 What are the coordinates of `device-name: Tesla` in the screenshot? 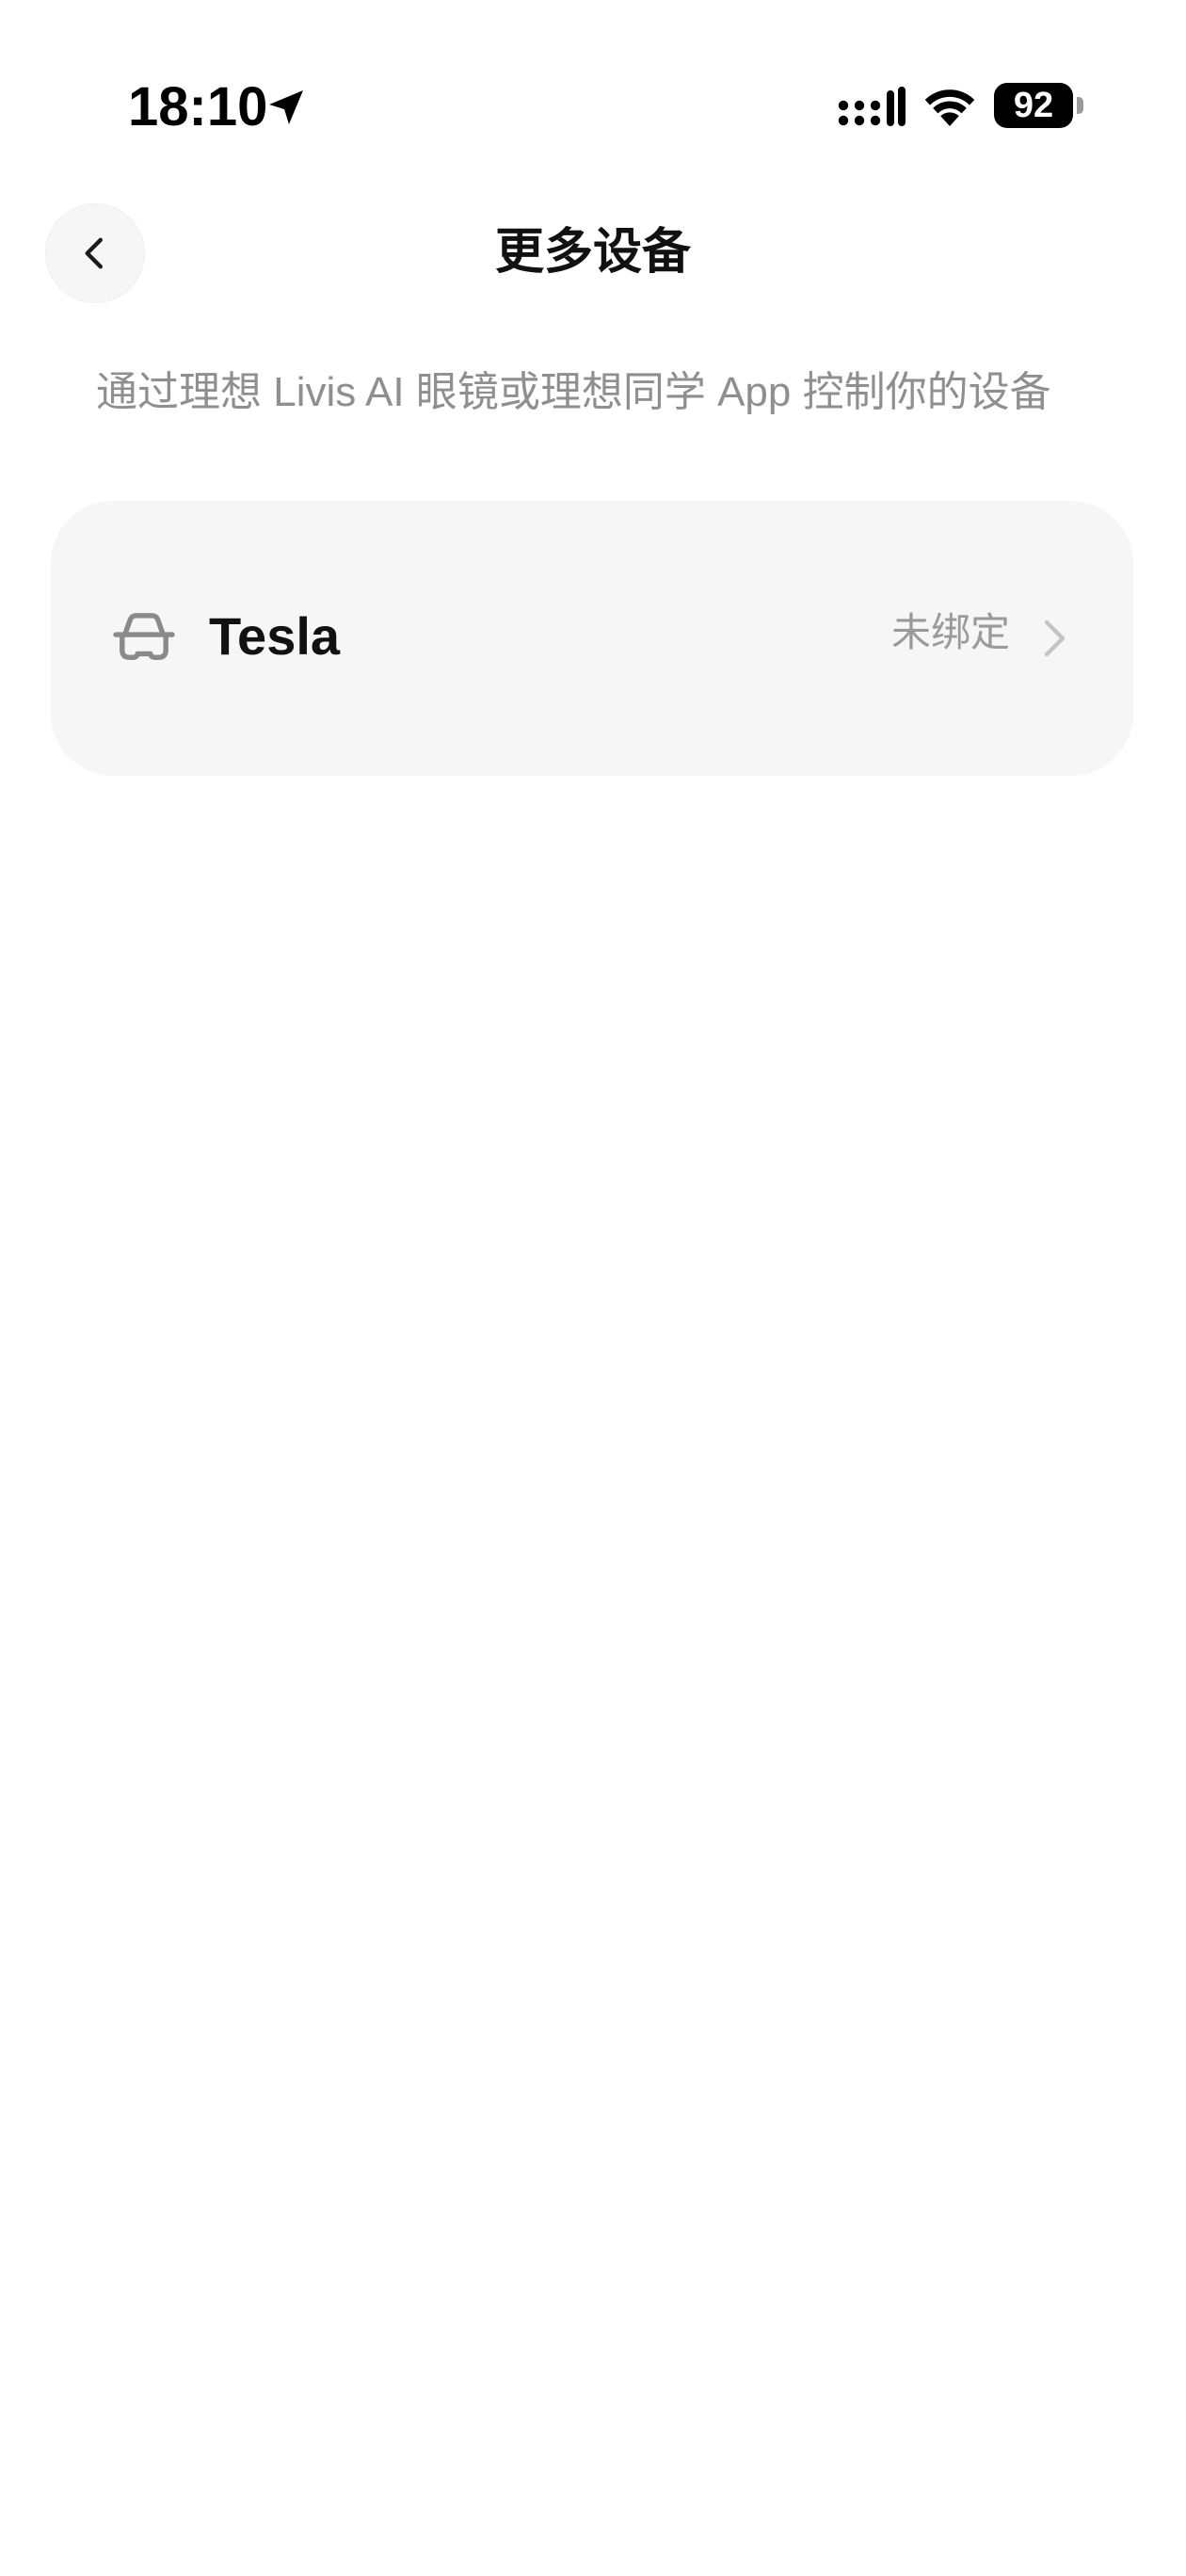 It's located at (275, 636).